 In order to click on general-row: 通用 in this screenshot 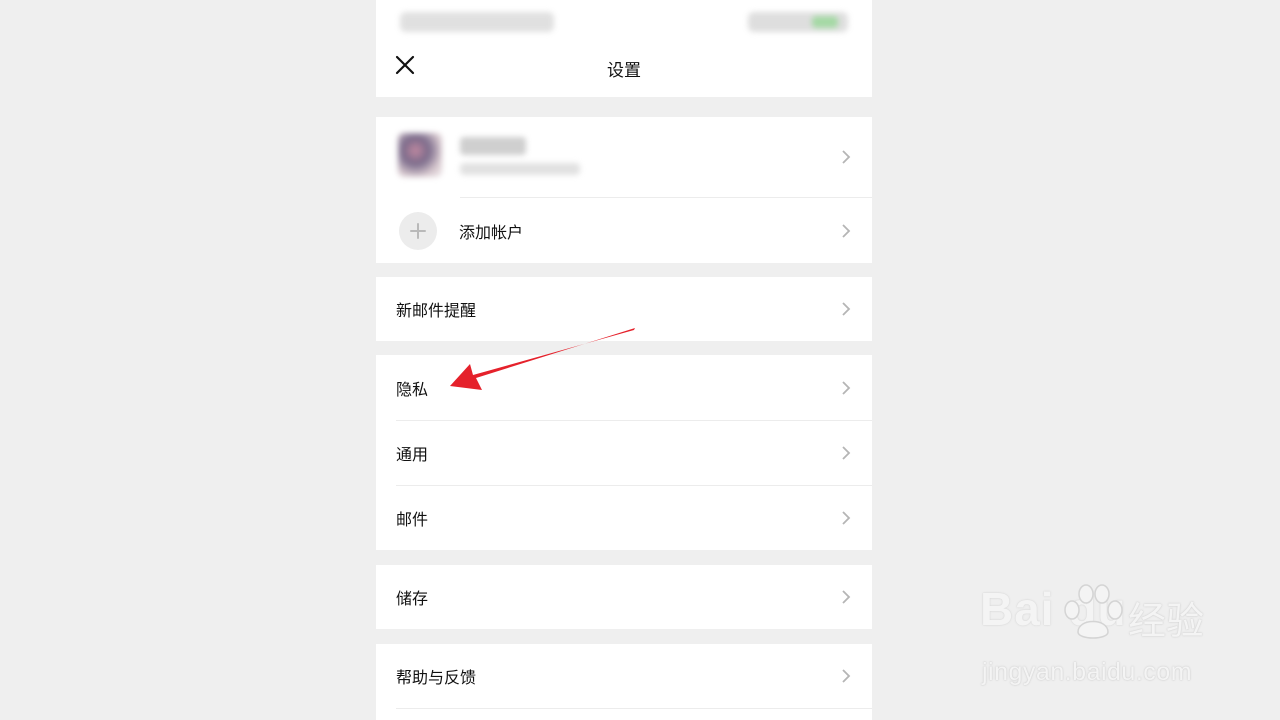, I will do `click(624, 453)`.